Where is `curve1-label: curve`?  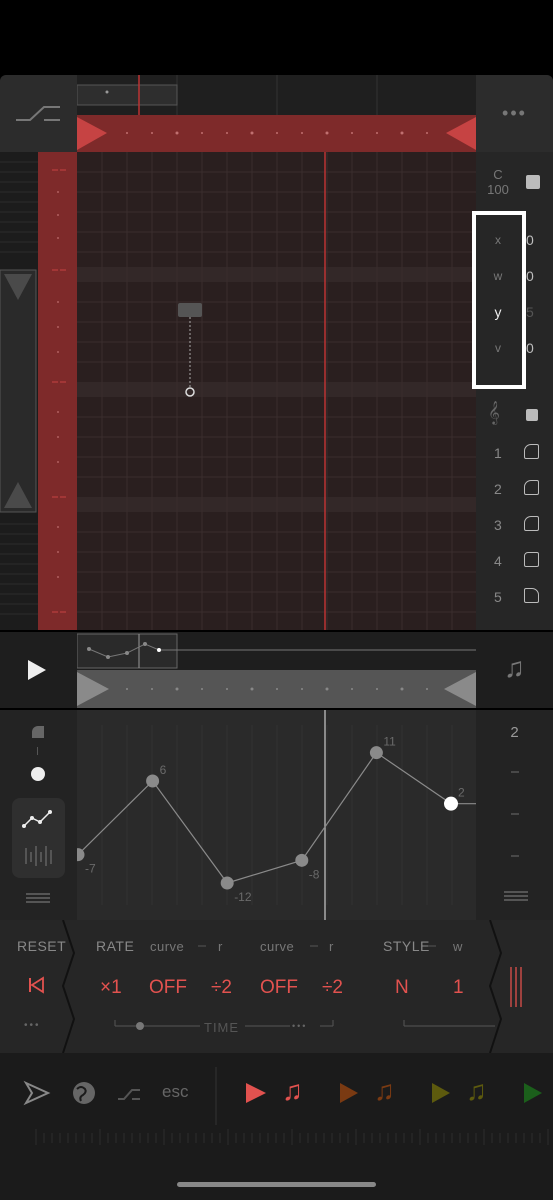 curve1-label: curve is located at coordinates (167, 946).